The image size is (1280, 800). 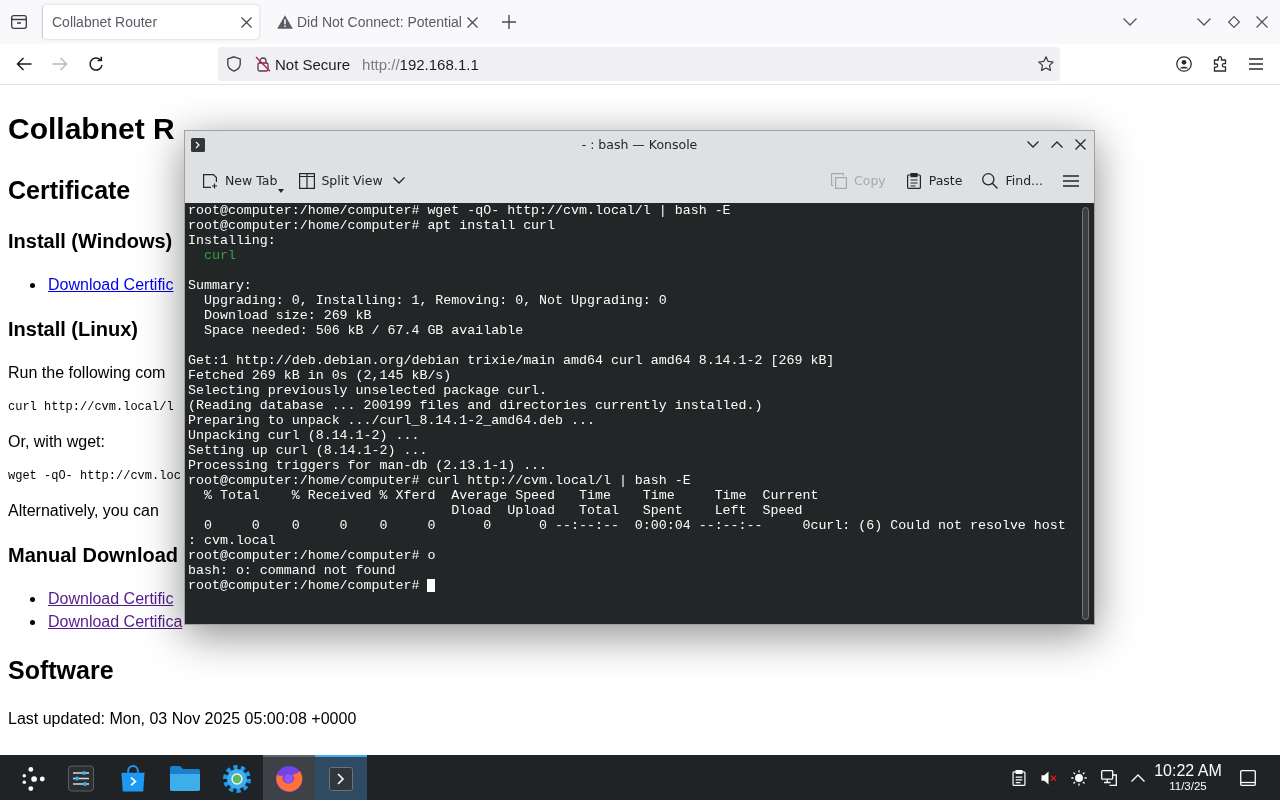 What do you see at coordinates (289, 778) in the screenshot?
I see `fox-globe-icon` at bounding box center [289, 778].